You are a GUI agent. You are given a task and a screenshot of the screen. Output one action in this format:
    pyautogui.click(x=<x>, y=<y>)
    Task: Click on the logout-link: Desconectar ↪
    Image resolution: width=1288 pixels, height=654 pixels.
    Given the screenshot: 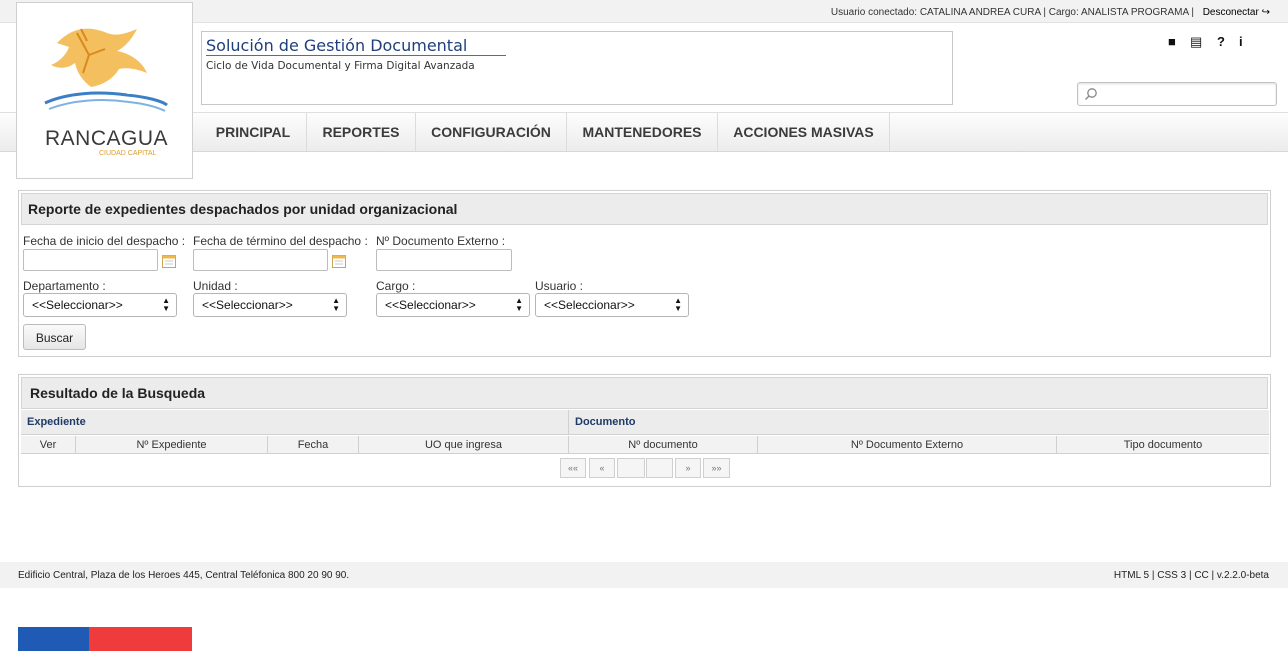 What is the action you would take?
    pyautogui.click(x=1236, y=12)
    